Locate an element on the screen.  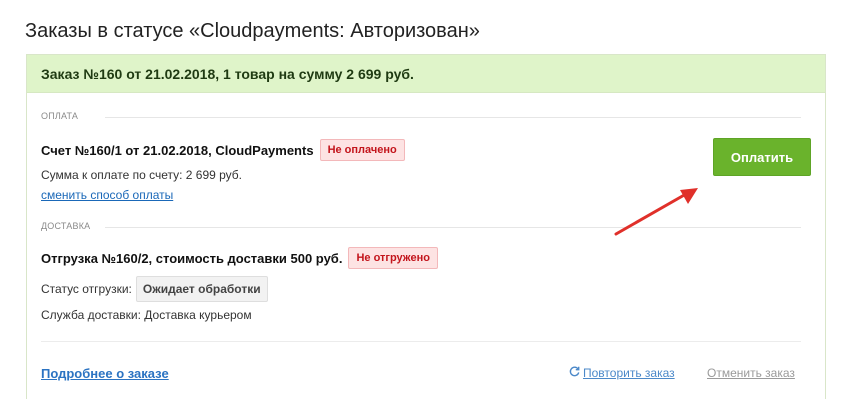
delivery-service: Служба доставки: Доставка курьером is located at coordinates (146, 315).